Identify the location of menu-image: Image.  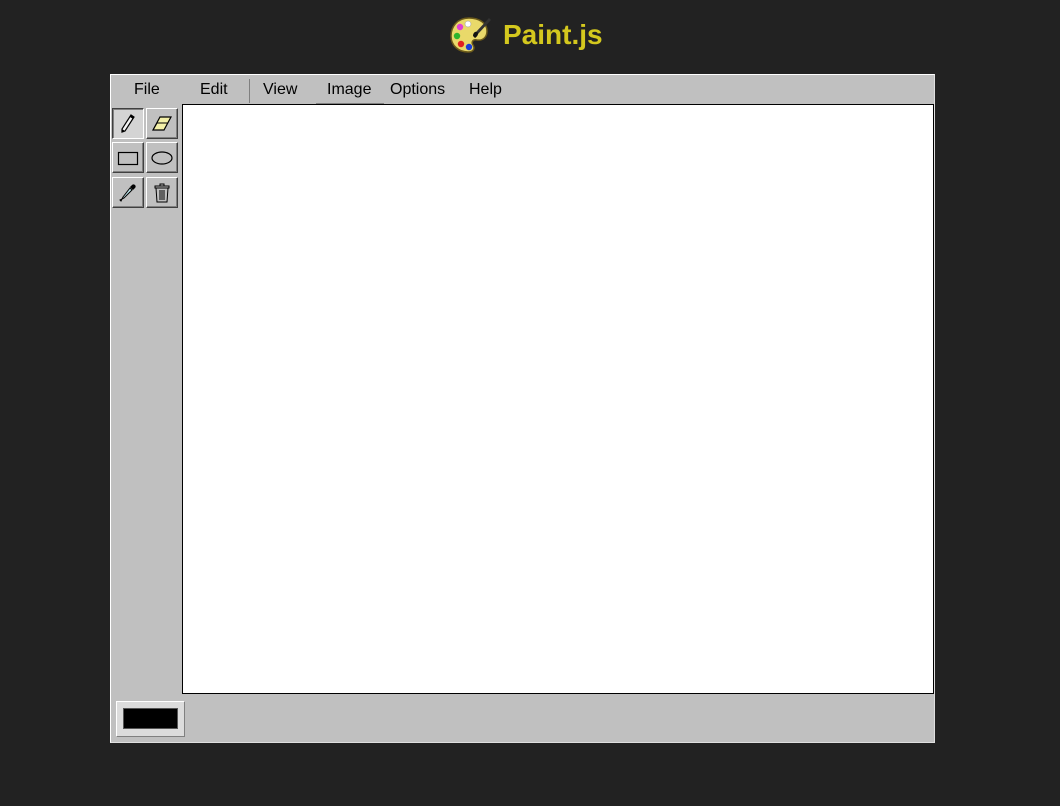
(349, 90).